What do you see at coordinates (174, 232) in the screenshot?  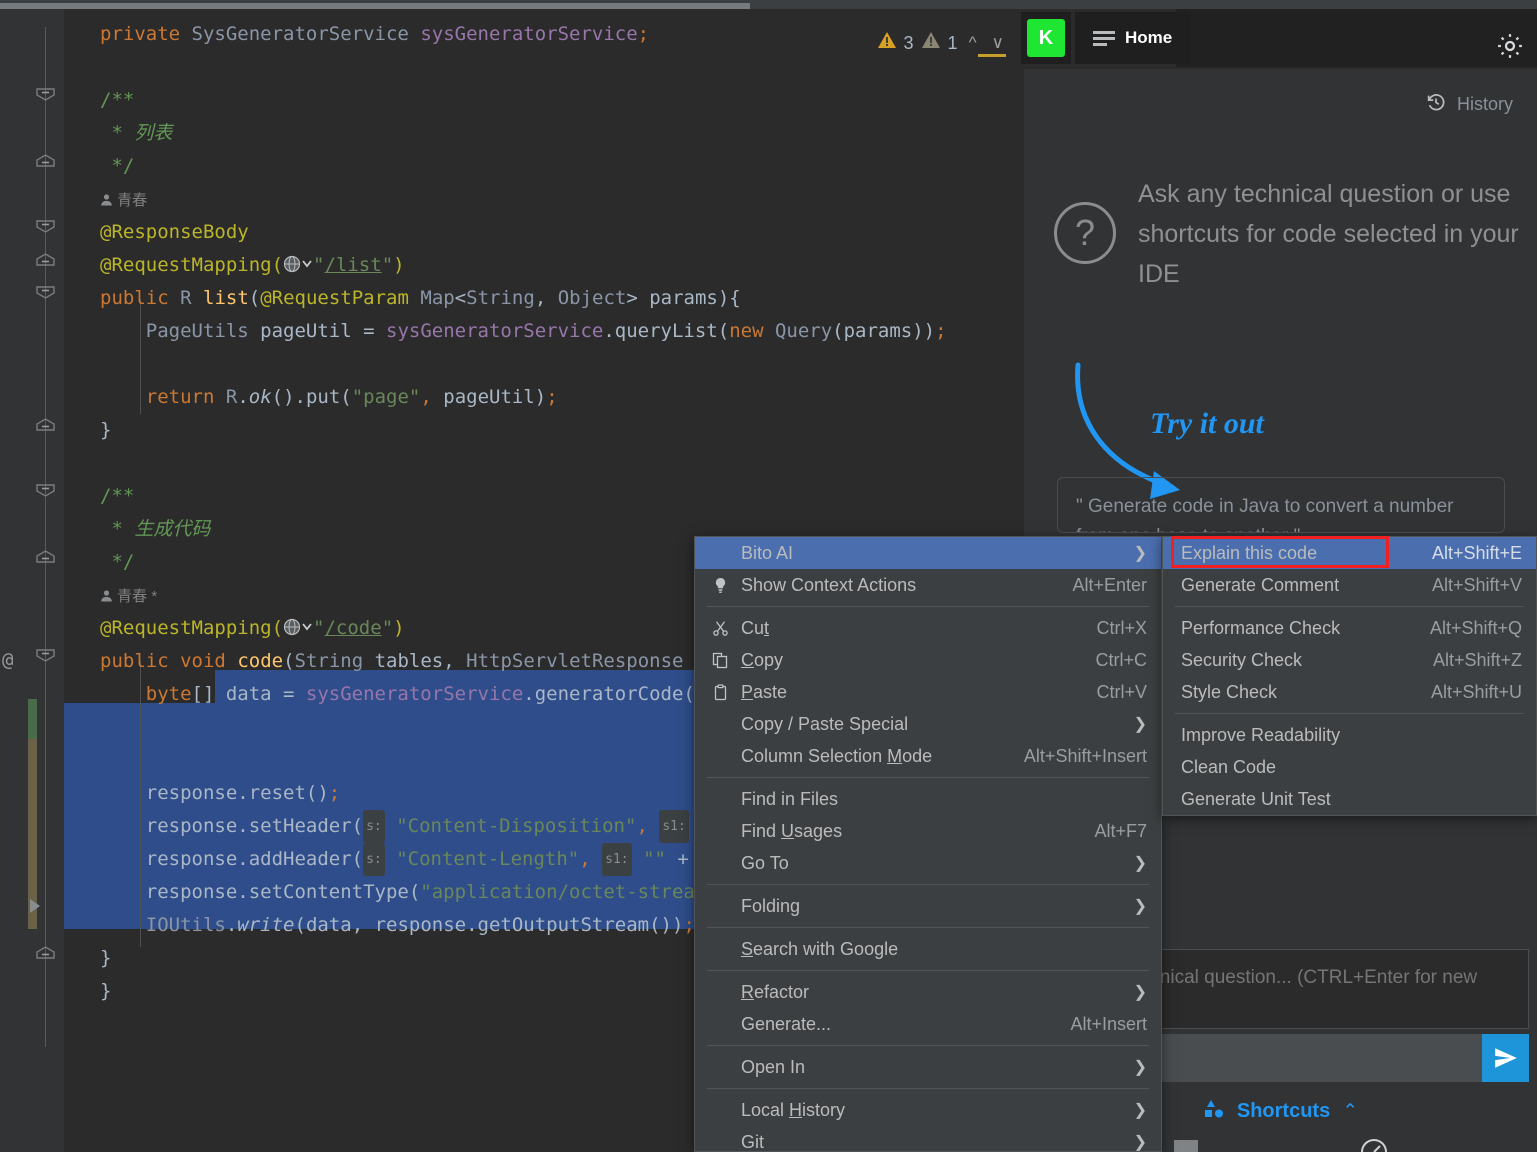 I see `code-line: @ResponseBody` at bounding box center [174, 232].